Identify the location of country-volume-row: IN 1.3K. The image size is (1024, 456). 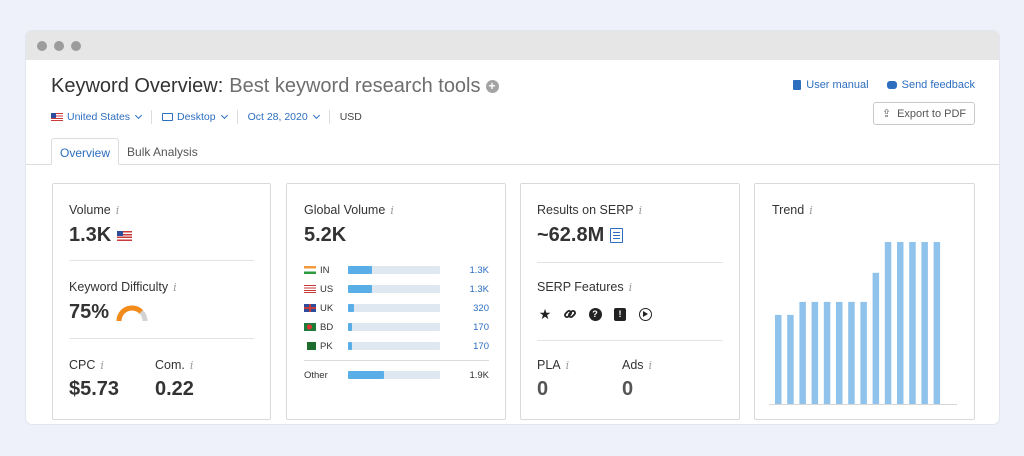
(396, 270).